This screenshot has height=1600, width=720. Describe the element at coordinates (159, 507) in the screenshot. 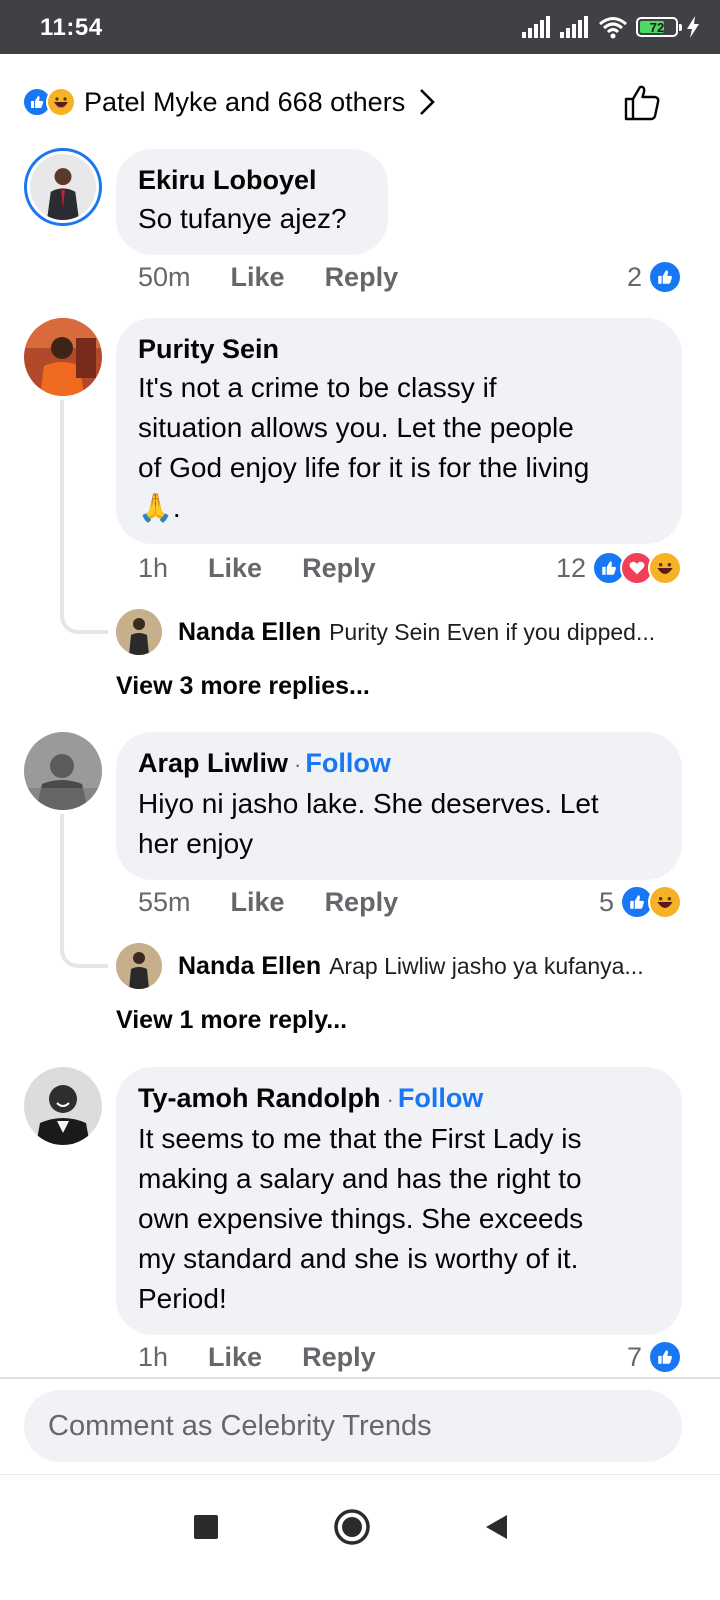

I see `comment-text-line: 🙏.` at that location.